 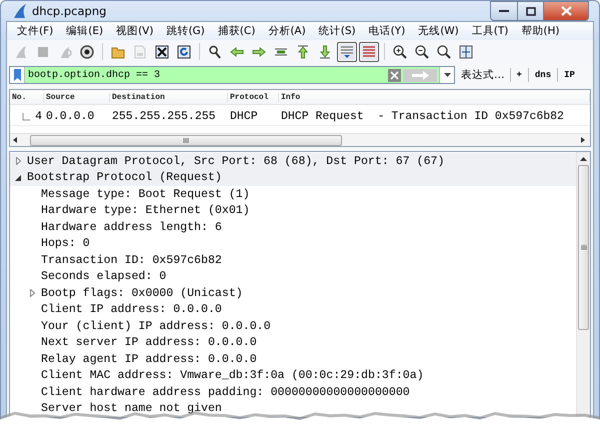 I want to click on file-icon, so click(x=140, y=52).